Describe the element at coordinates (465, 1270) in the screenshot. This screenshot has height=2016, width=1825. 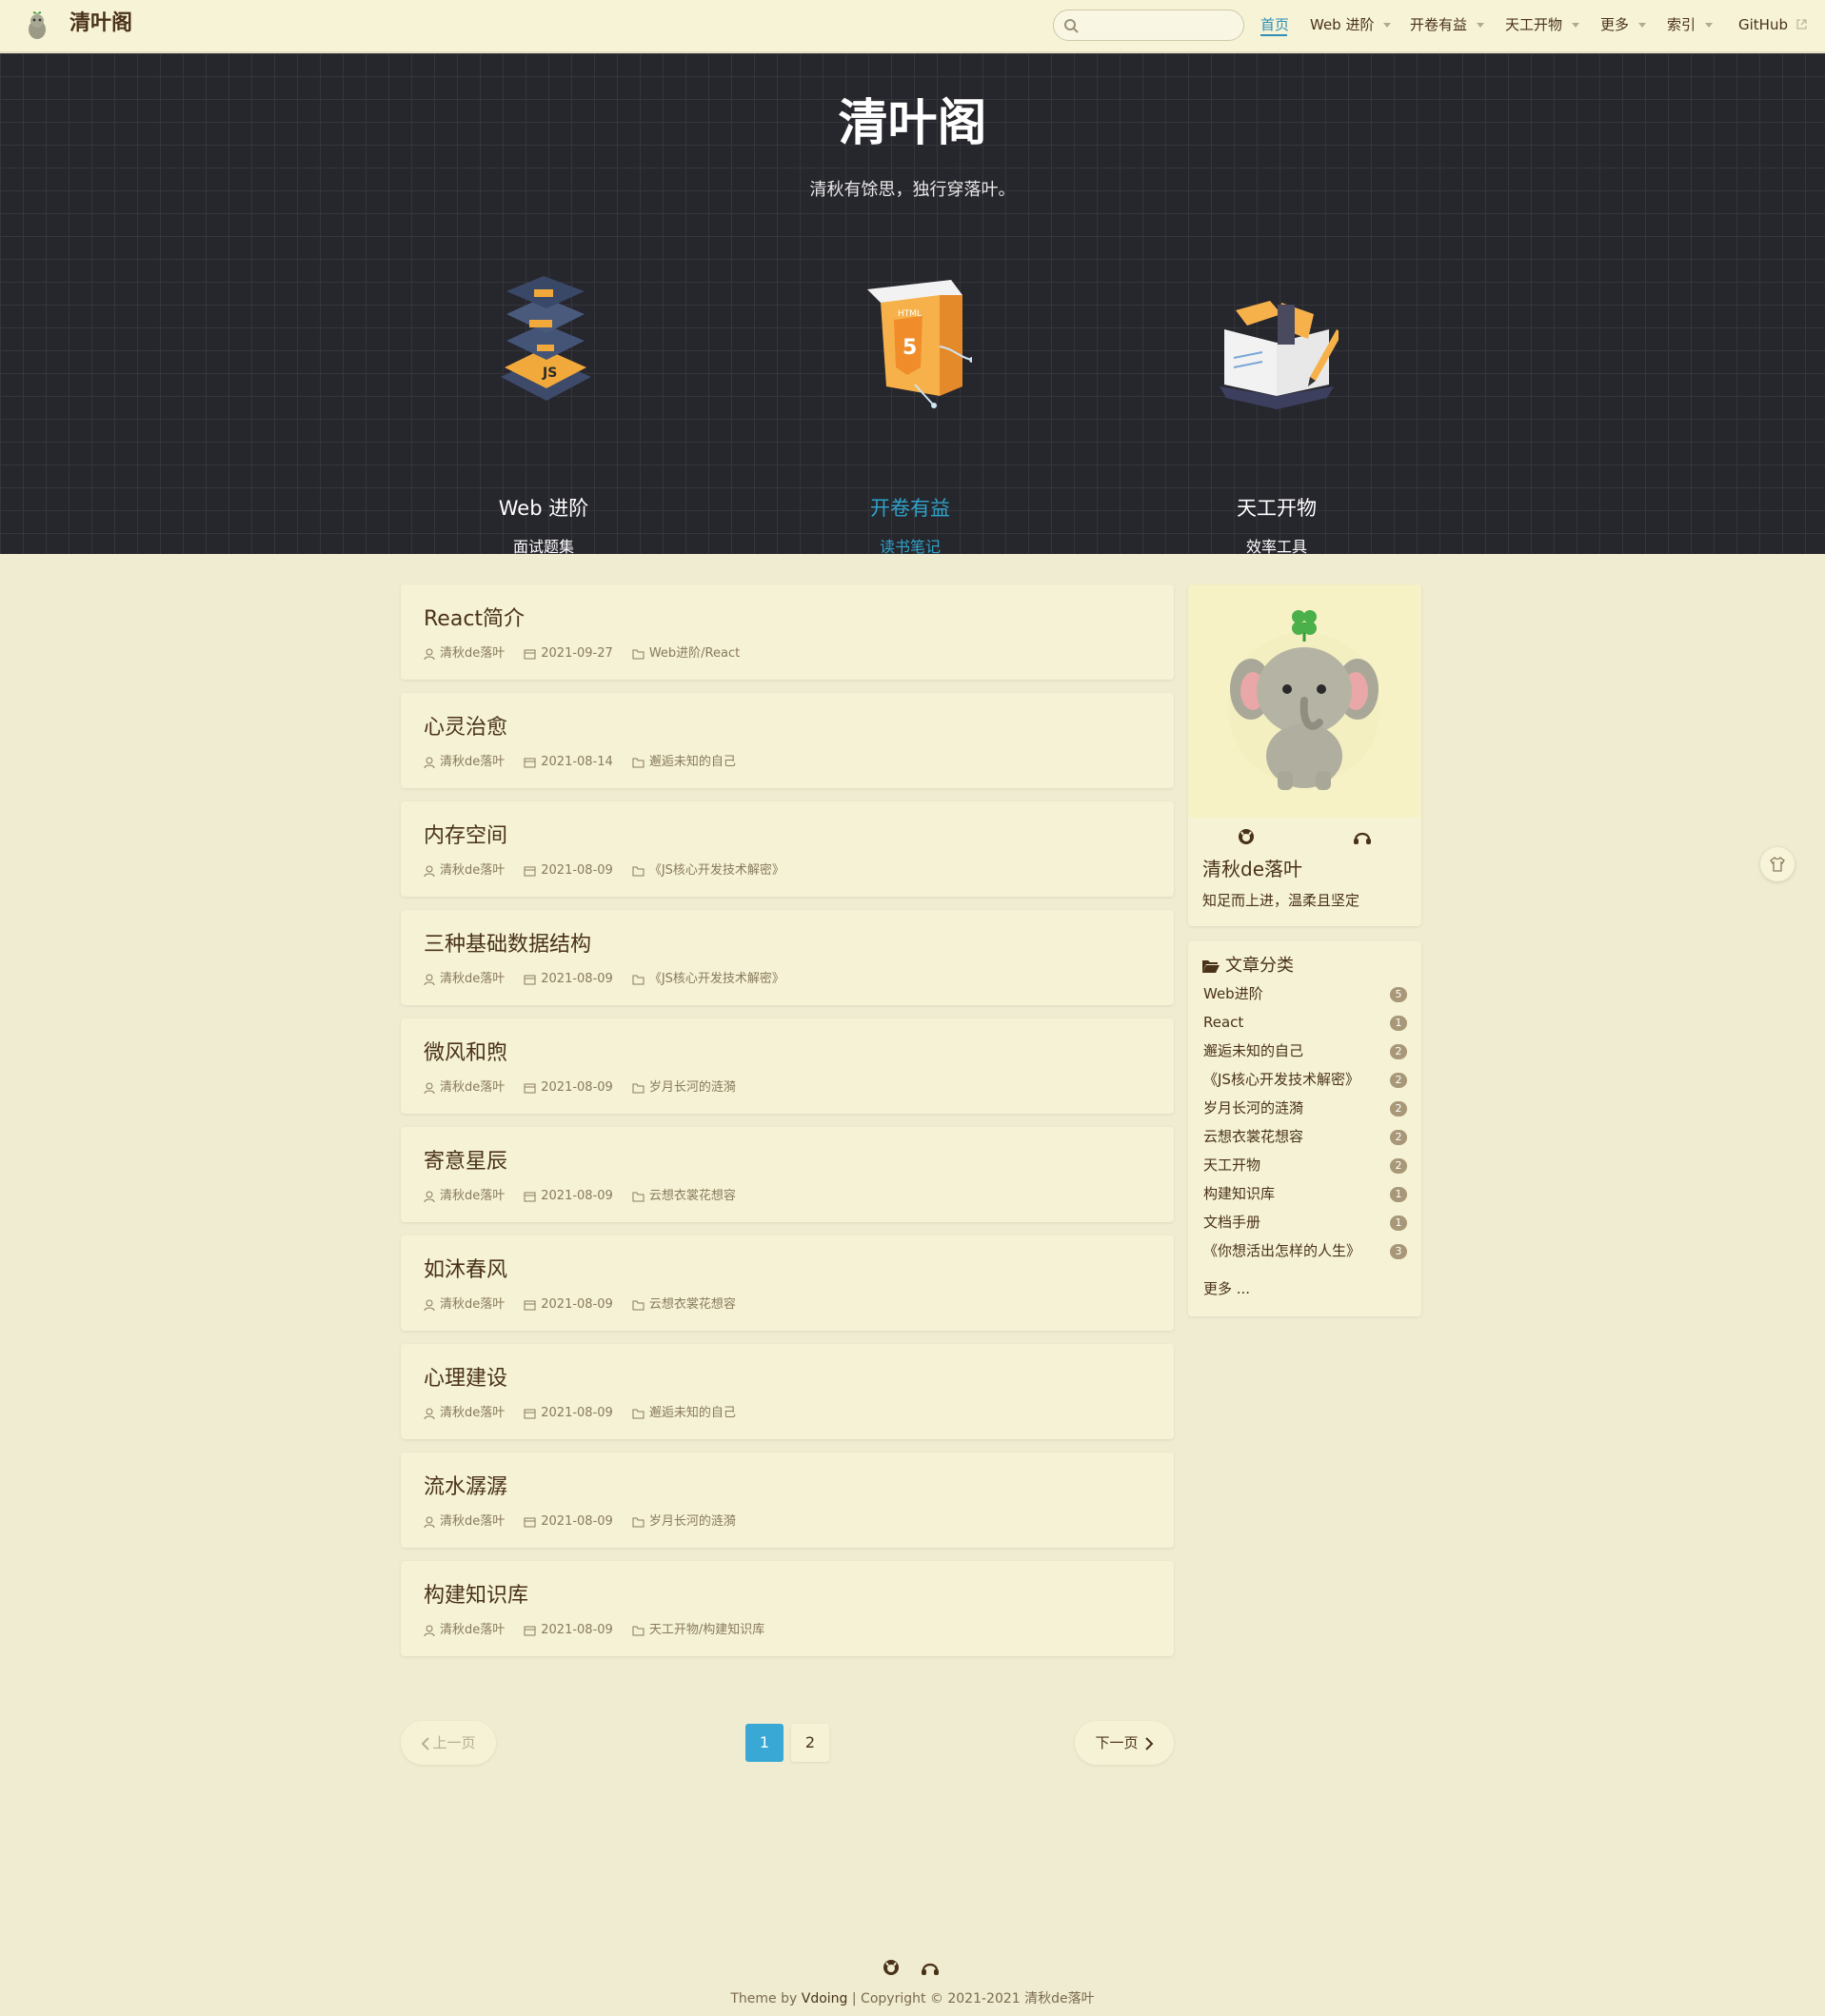
I see `post-title: 如沐春风` at that location.